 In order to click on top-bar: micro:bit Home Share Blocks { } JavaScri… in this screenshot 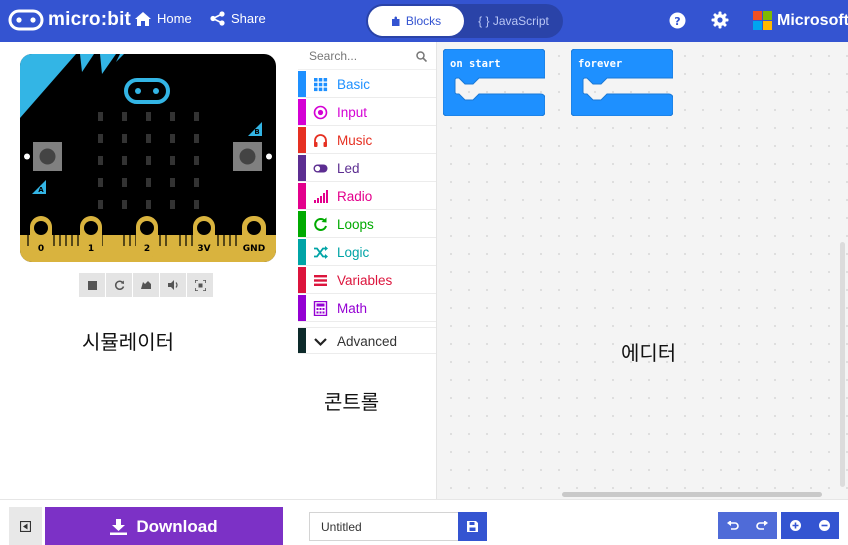, I will do `click(424, 21)`.